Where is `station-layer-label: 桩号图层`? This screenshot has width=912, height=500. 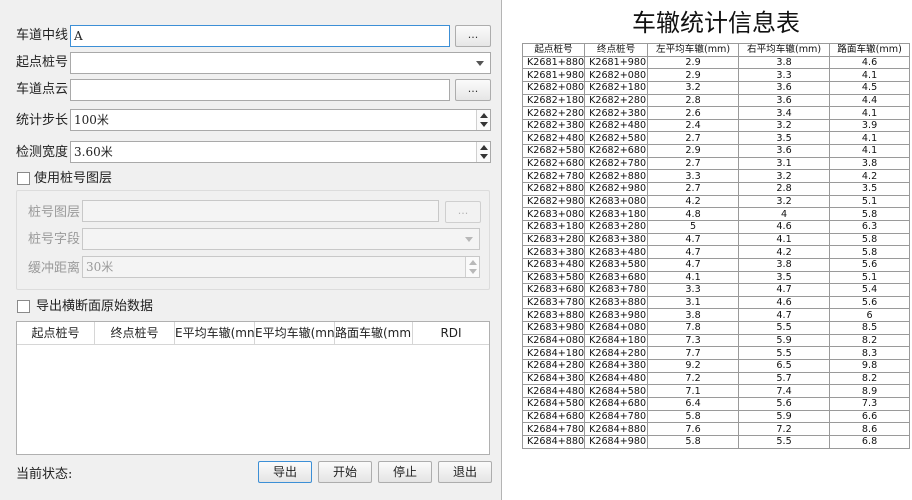
station-layer-label: 桩号图层 is located at coordinates (54, 212).